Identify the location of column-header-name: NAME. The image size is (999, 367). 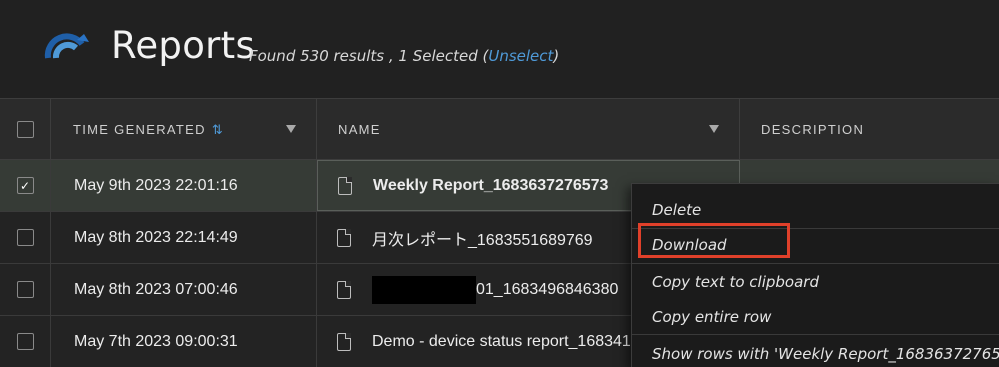
(528, 129).